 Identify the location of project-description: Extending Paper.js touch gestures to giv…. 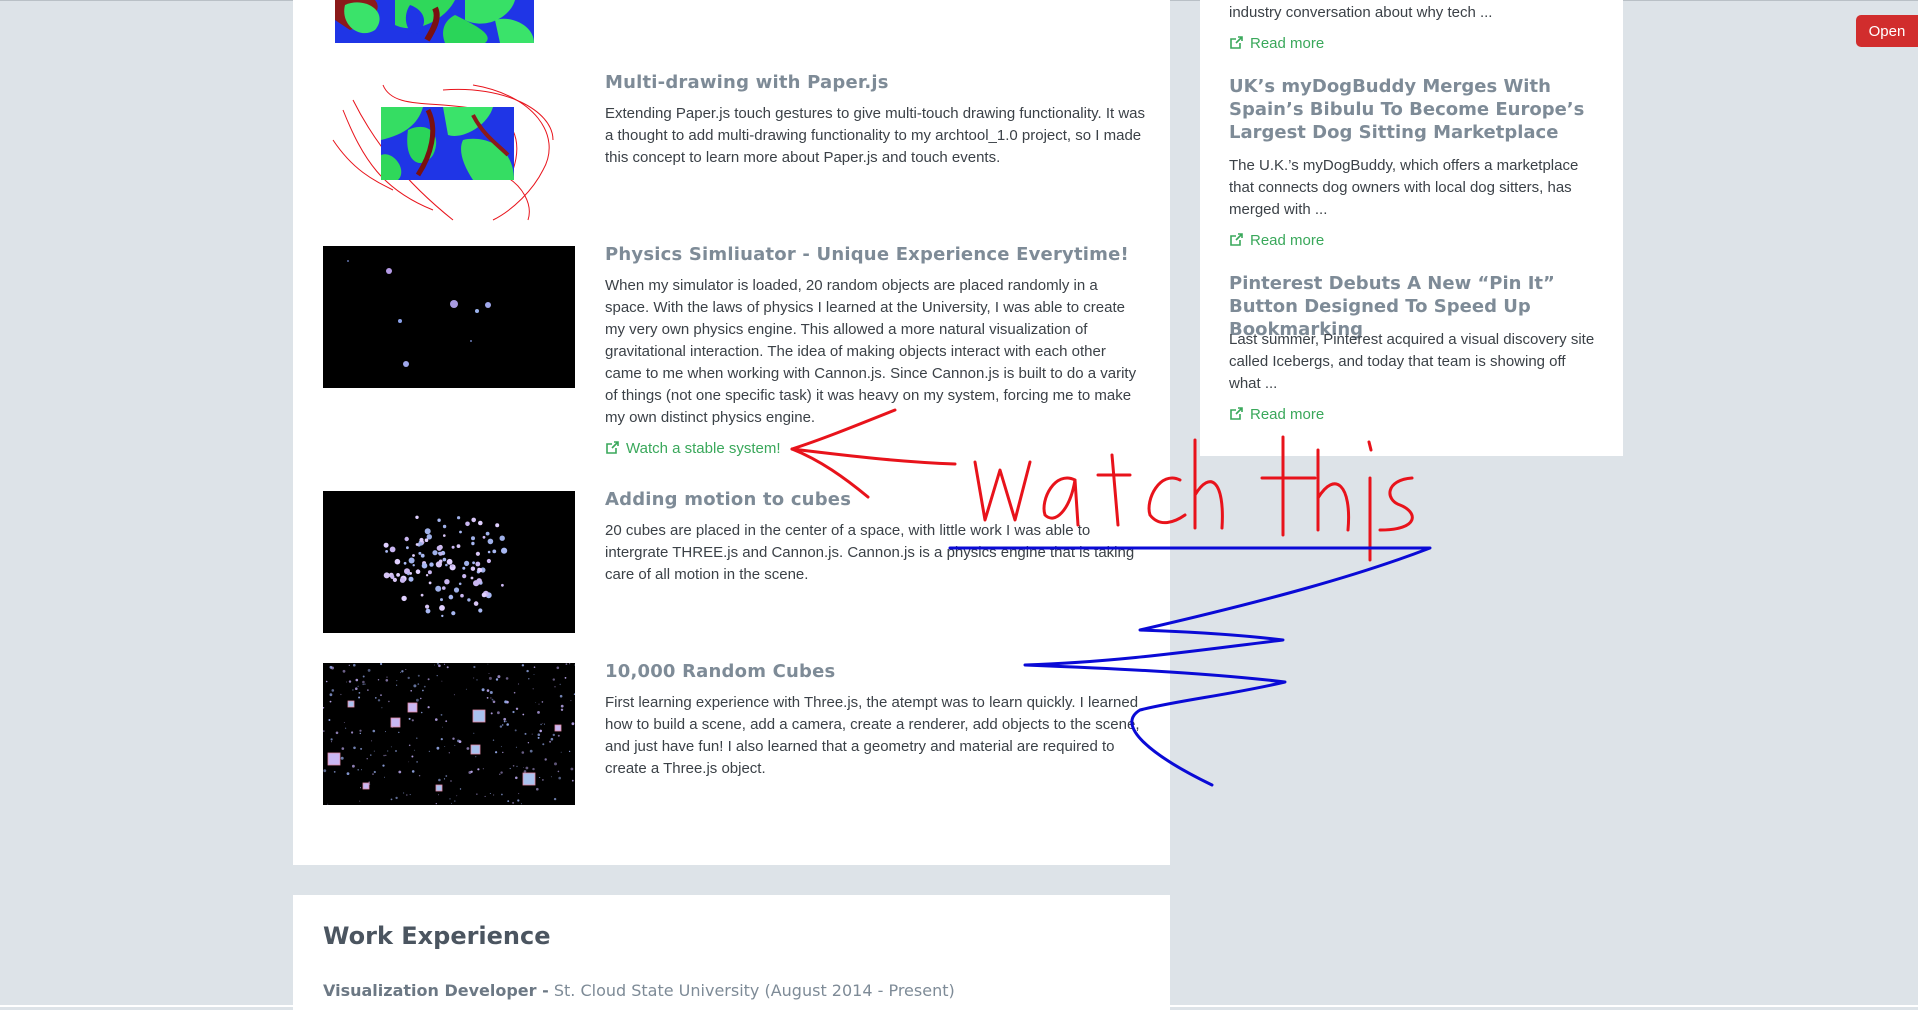
(875, 135).